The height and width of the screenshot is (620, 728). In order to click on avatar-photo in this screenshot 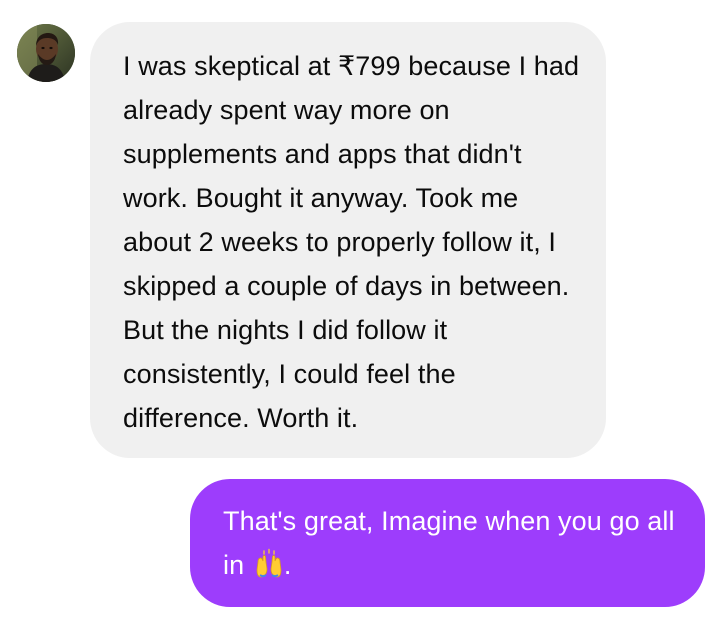, I will do `click(46, 53)`.